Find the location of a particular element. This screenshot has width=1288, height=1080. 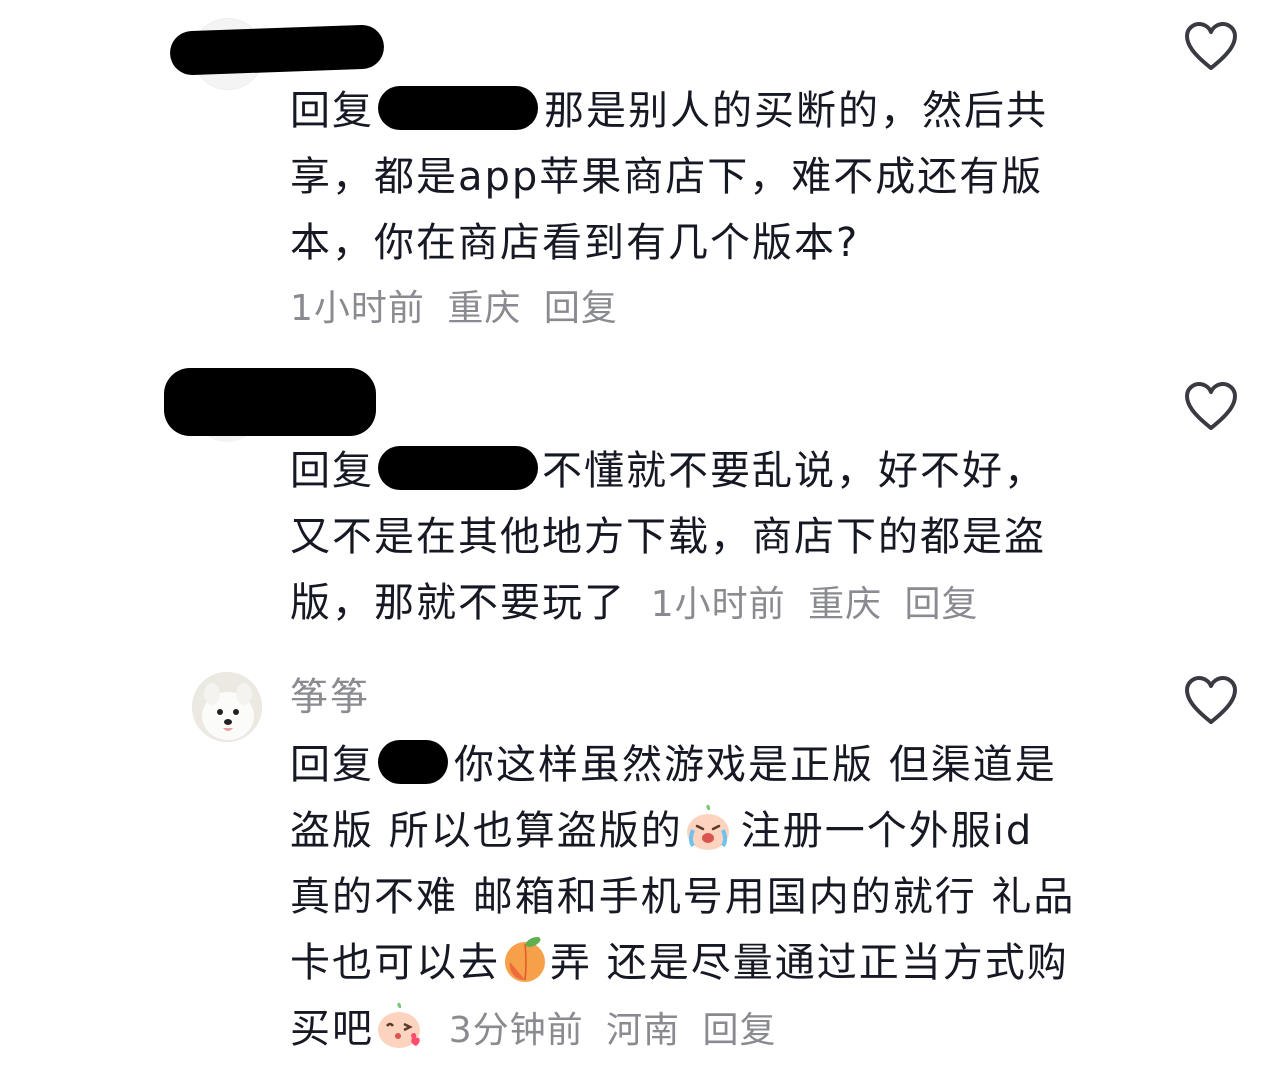

comment-line: 回复 你这样虽然游戏是正版 但渠道是 is located at coordinates (710, 765).